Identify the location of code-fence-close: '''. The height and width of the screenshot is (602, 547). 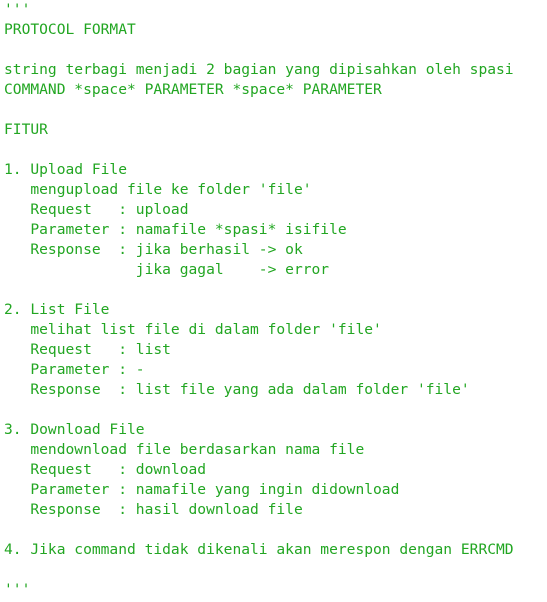
(17, 589).